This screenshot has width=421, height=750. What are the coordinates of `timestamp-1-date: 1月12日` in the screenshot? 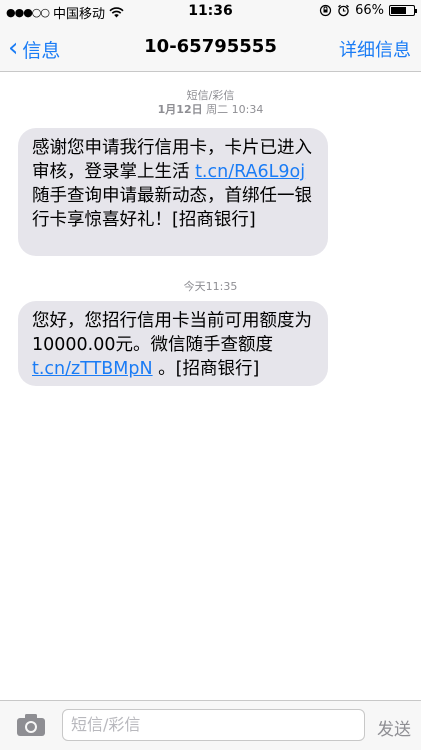 It's located at (180, 109).